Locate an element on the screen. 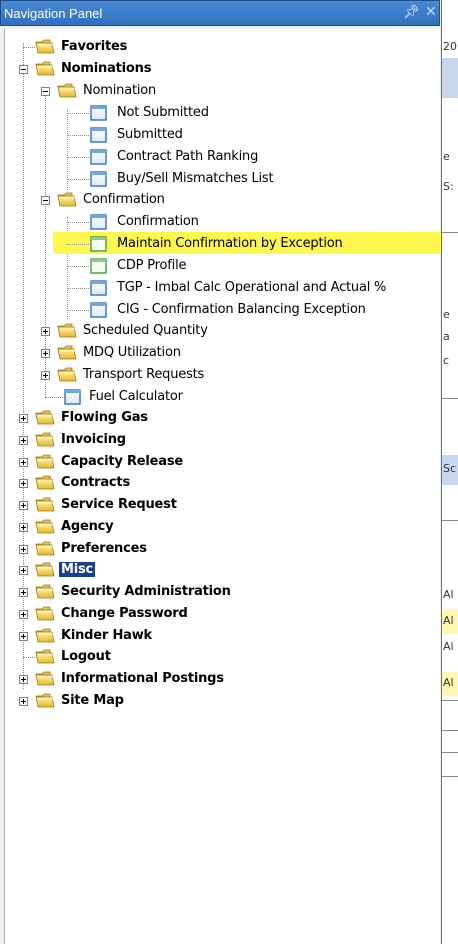  tree-item-flowing-gas: Flowing Gas is located at coordinates (220, 418).